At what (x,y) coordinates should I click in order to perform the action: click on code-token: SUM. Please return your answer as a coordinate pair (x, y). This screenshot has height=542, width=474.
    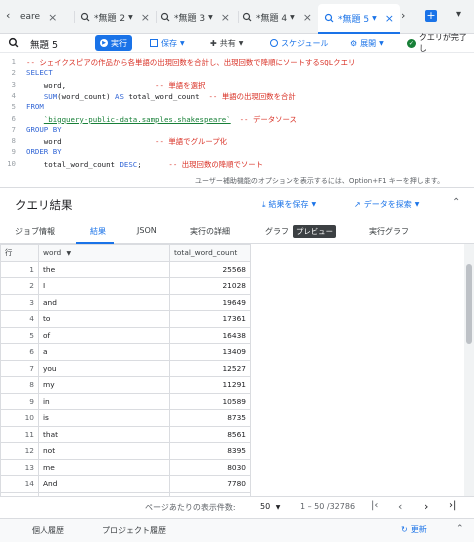
    Looking at the image, I should click on (50, 96).